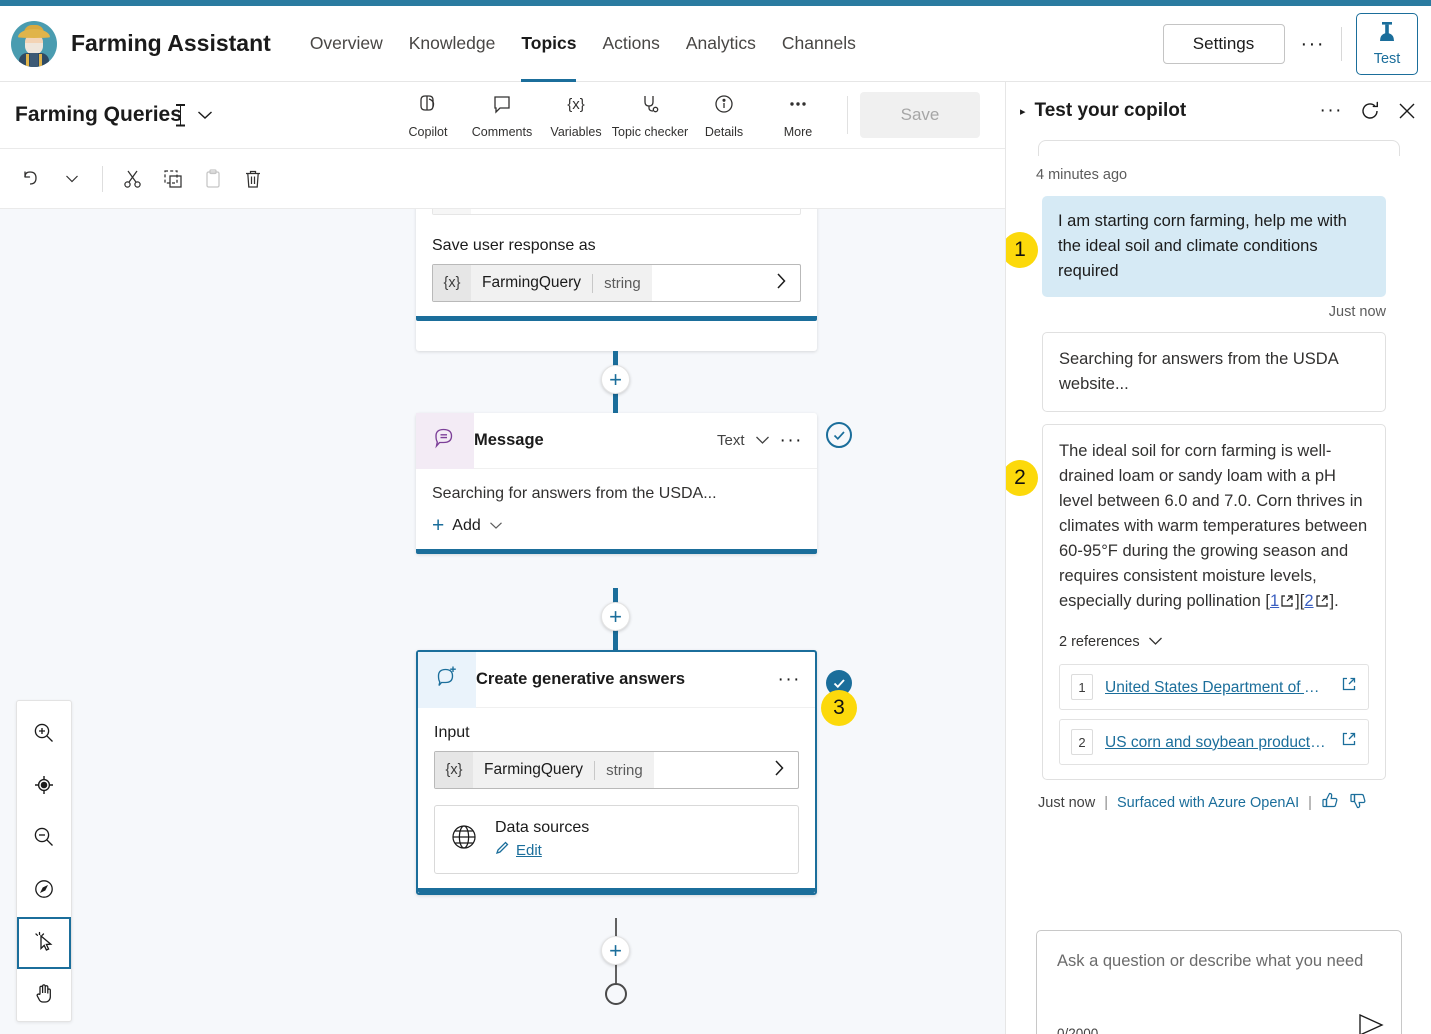  Describe the element at coordinates (1214, 642) in the screenshot. I see `references-toggle: 2 references` at that location.